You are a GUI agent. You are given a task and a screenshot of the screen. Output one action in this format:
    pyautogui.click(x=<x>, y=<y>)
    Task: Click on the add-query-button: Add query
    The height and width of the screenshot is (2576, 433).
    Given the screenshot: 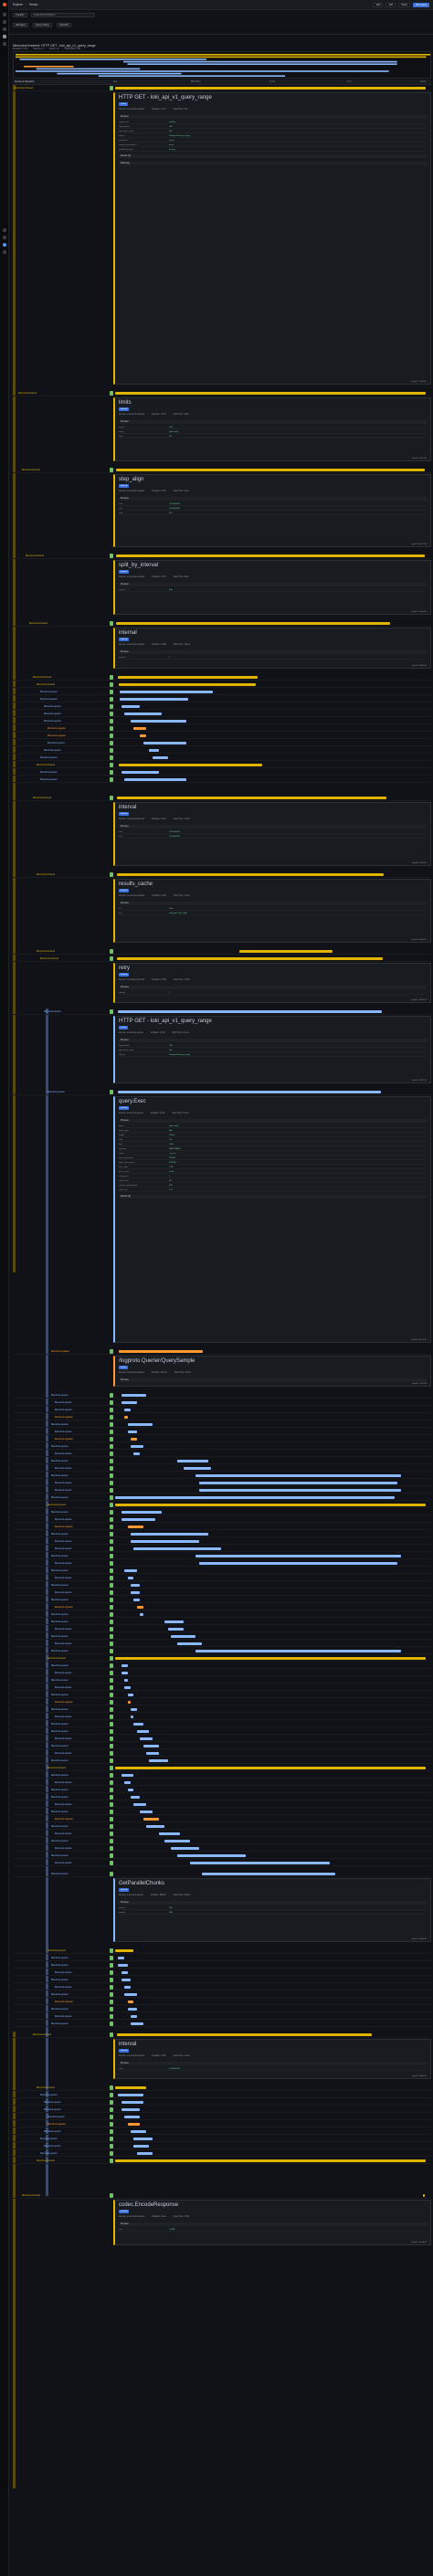 What is the action you would take?
    pyautogui.click(x=21, y=25)
    